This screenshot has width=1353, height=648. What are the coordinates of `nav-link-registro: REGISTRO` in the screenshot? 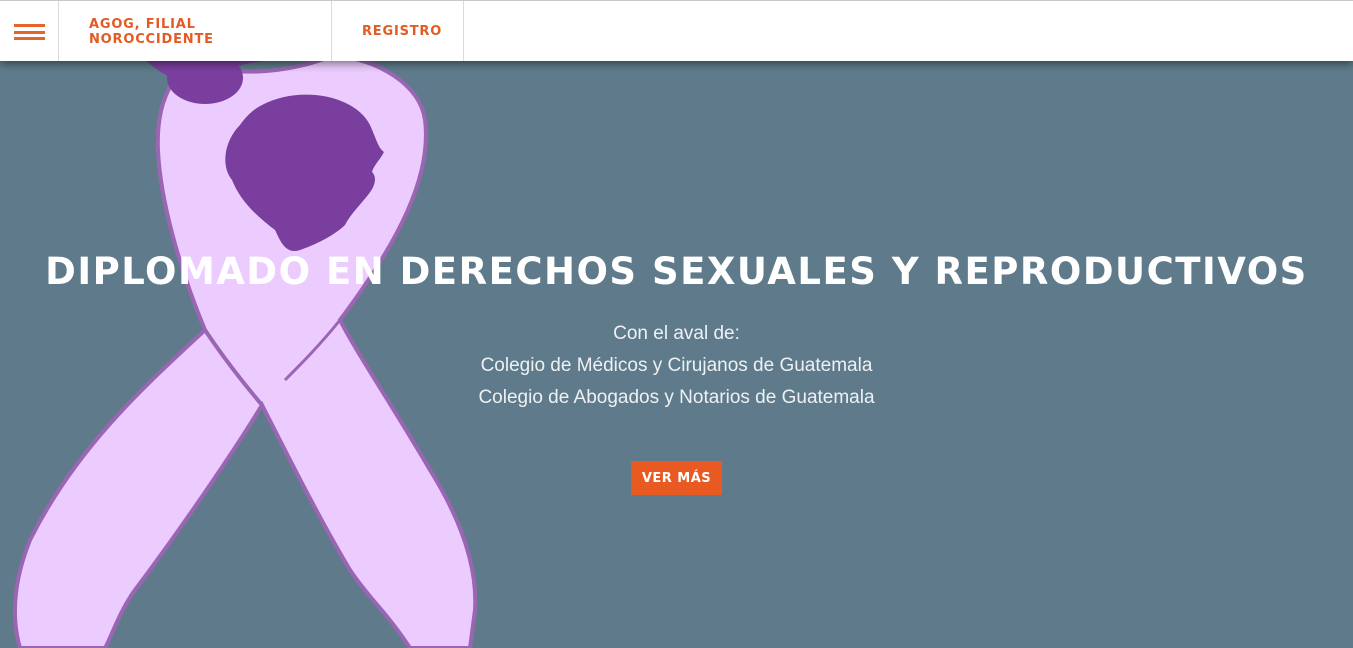 It's located at (398, 31).